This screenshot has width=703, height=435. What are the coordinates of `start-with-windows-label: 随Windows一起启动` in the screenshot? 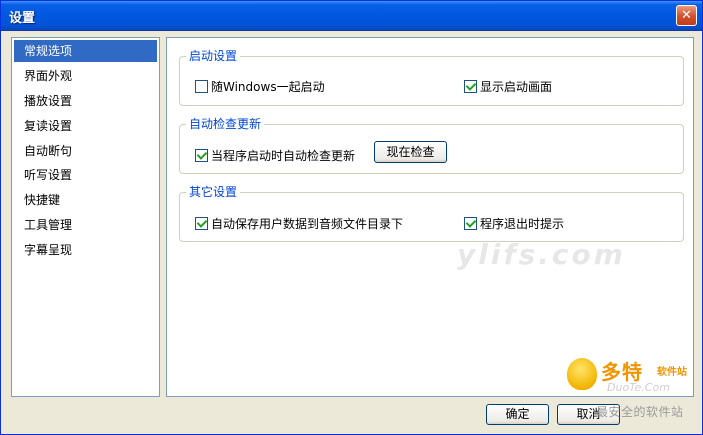 It's located at (268, 87).